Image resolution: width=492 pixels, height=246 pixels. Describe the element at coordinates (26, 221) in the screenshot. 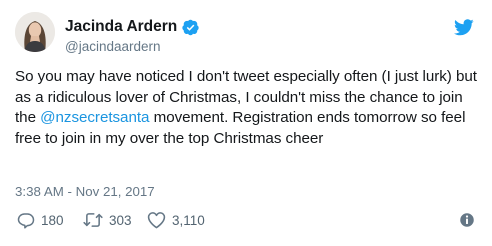

I see `reply-icon` at that location.